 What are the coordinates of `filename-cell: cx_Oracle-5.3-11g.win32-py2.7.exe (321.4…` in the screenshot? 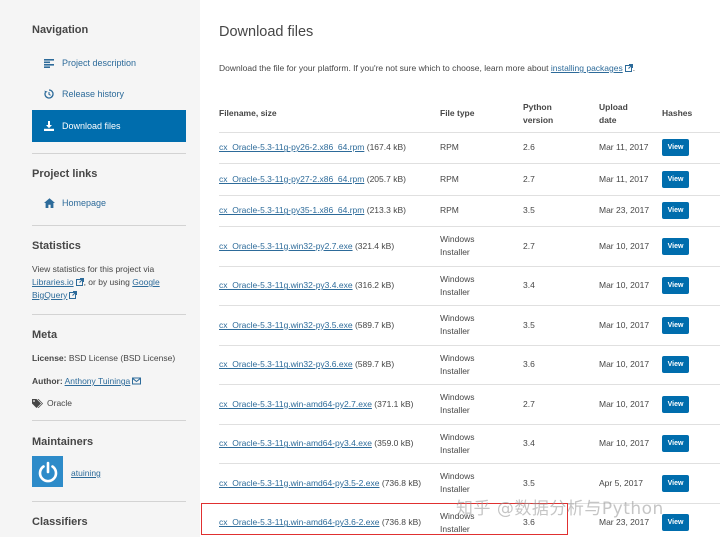 It's located at (329, 246).